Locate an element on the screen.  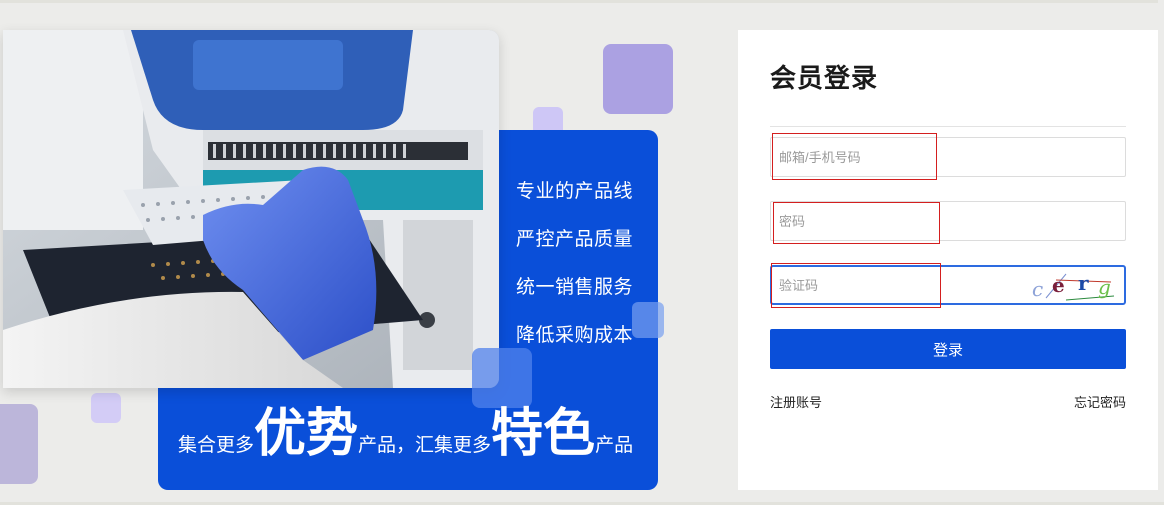
slogan-text: 集合更多 is located at coordinates (216, 445).